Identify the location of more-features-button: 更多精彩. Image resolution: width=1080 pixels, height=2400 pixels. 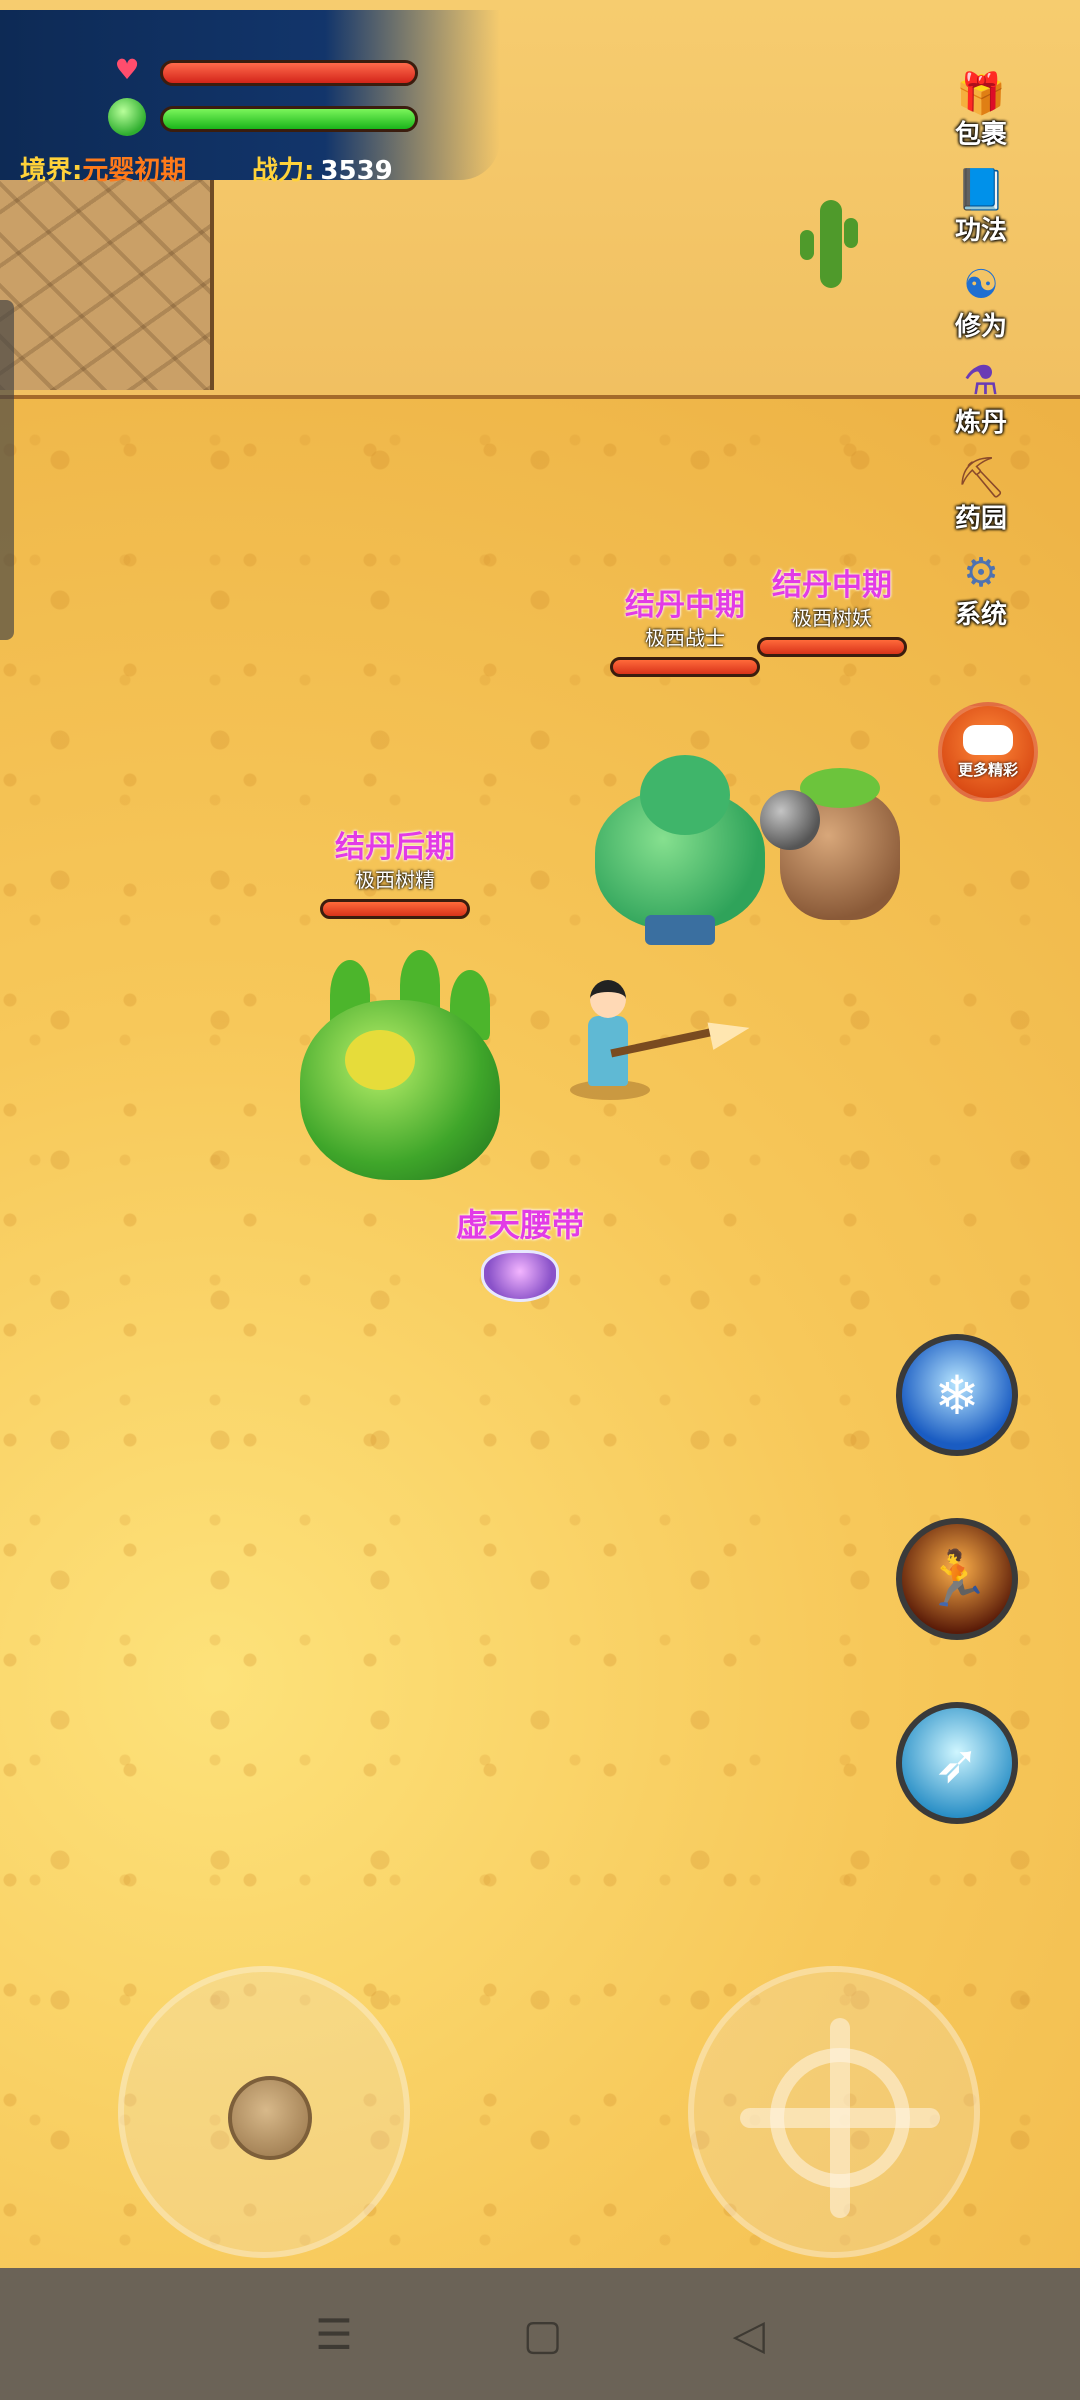
(988, 752).